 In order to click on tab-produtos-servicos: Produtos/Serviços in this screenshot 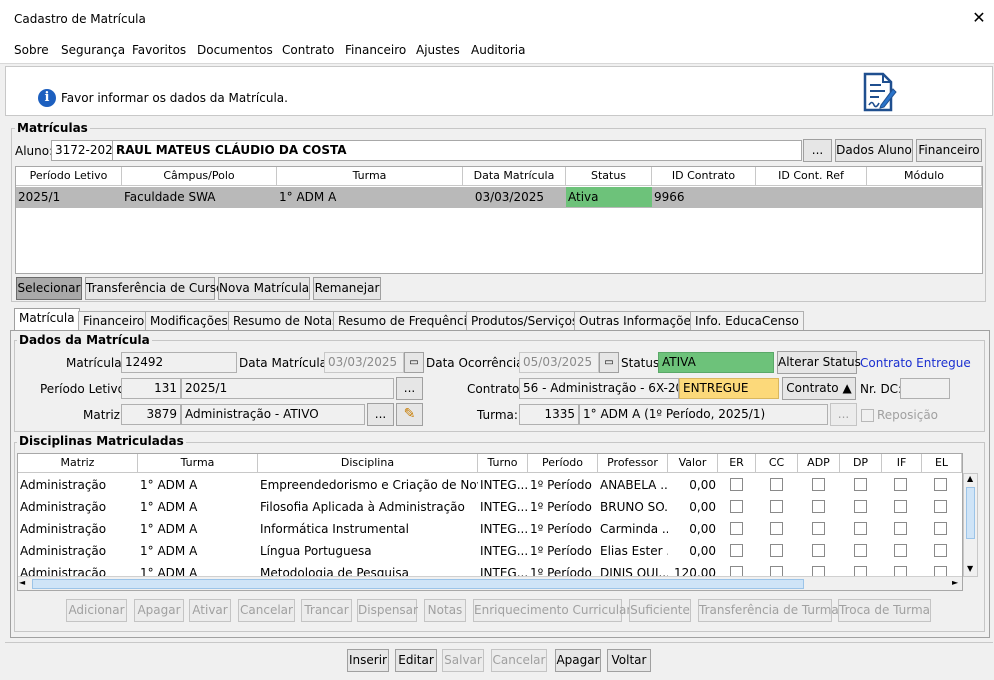, I will do `click(525, 320)`.